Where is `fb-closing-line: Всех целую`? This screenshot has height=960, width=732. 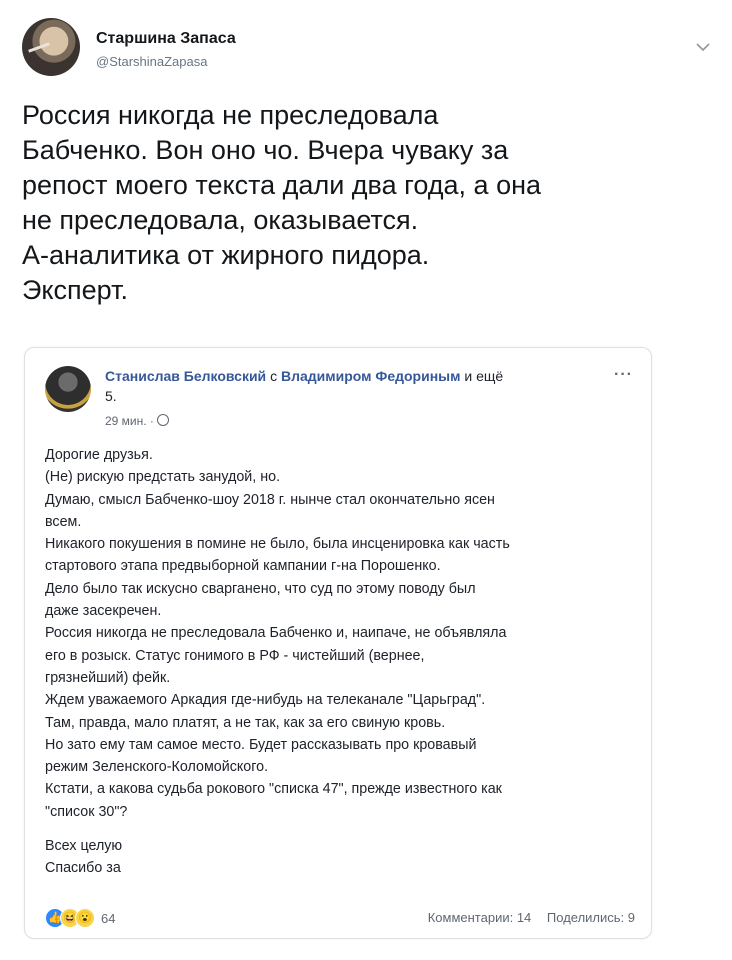
fb-closing-line: Всех целую is located at coordinates (84, 846).